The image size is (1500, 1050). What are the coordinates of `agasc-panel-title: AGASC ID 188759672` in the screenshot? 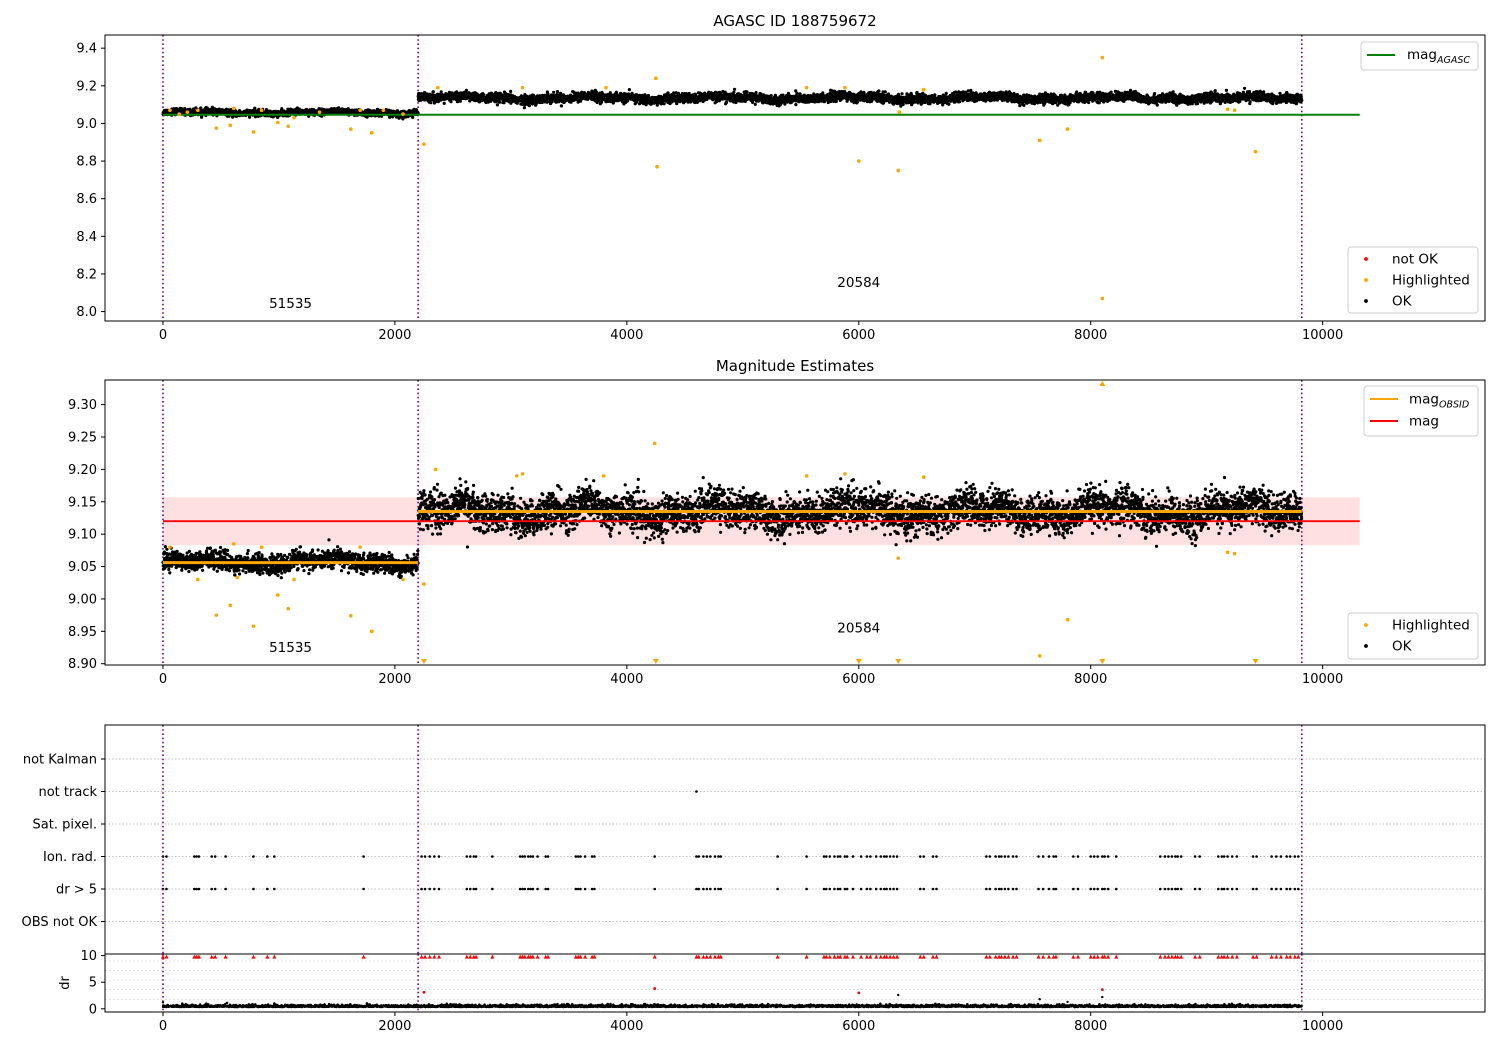 It's located at (794, 21).